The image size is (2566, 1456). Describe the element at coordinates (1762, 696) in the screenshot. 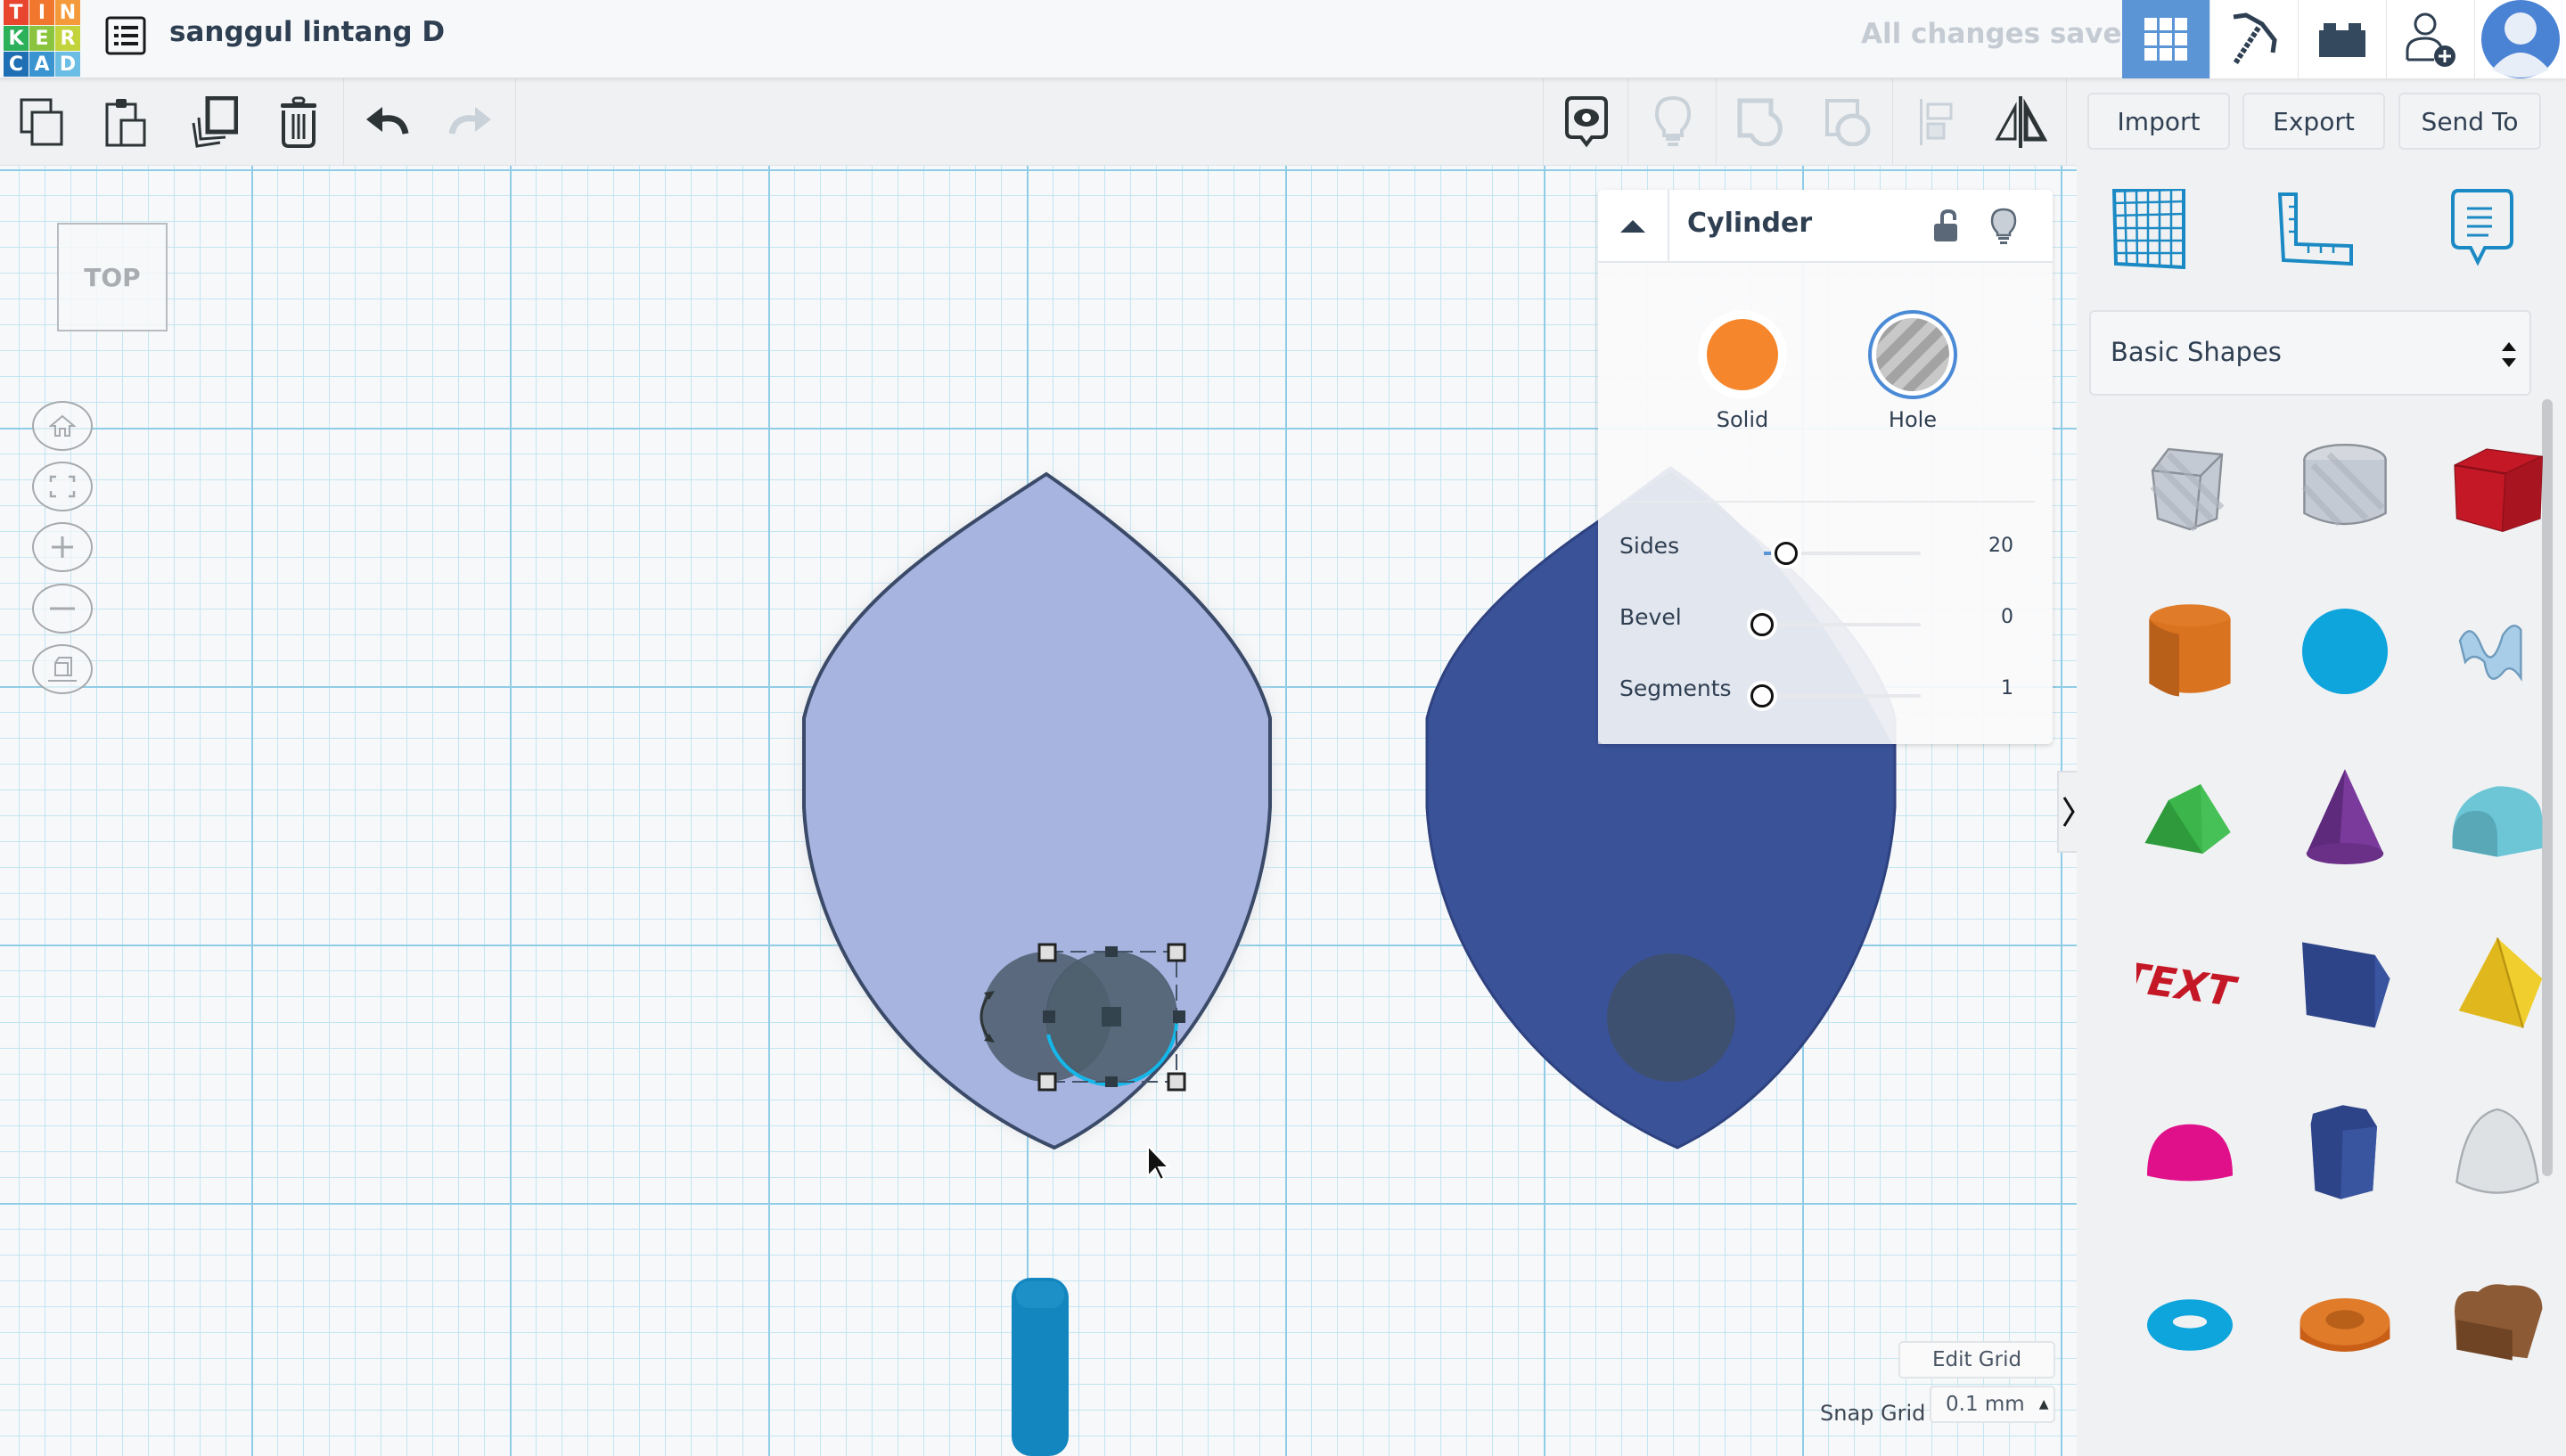

I see `segments-slider-knob` at that location.